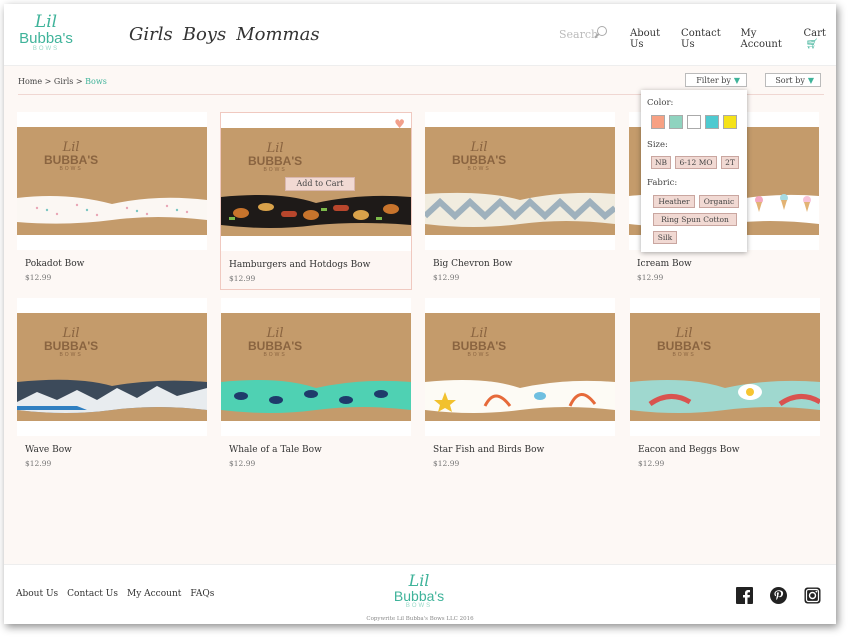 The height and width of the screenshot is (642, 851). I want to click on ribbon-pokadot, so click(112, 210).